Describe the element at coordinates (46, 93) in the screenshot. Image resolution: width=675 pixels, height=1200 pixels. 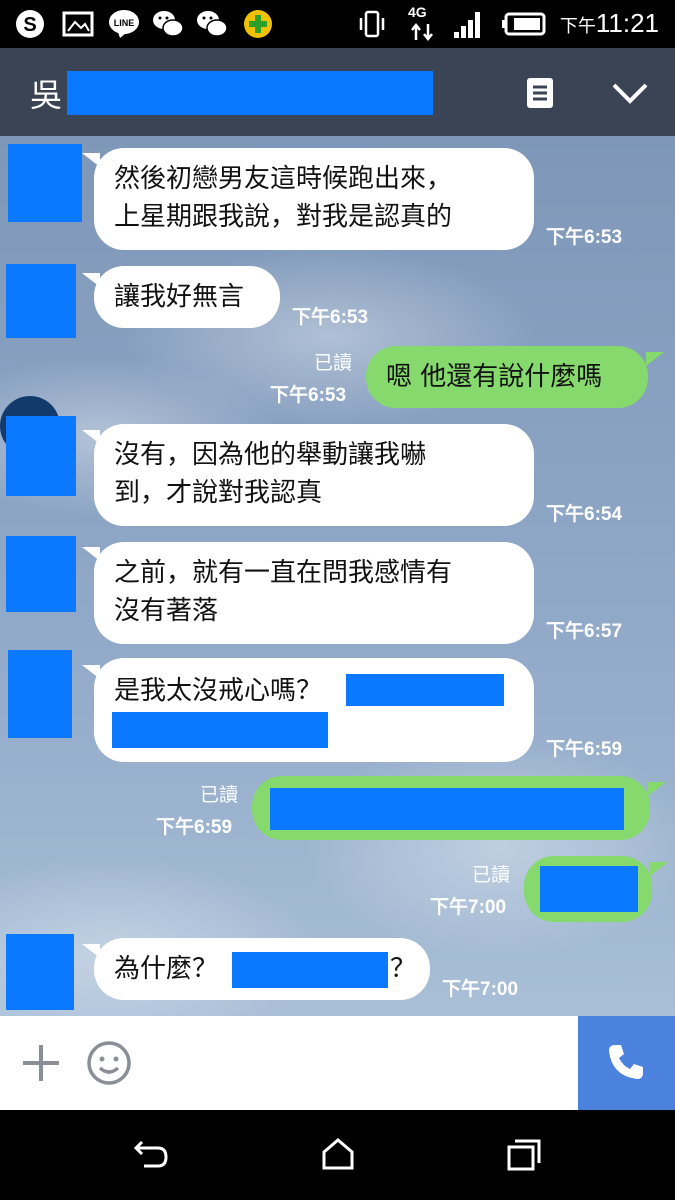
I see `chat-title: 吳` at that location.